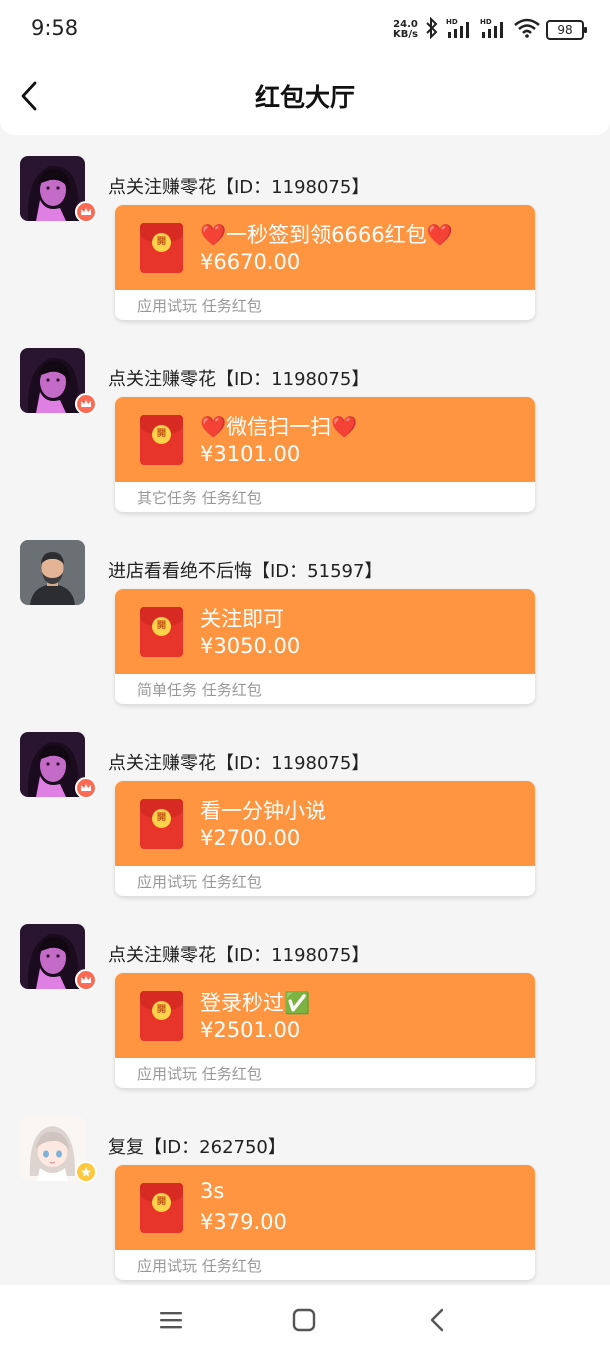 This screenshot has width=610, height=1356. I want to click on red-packet-title: 3s, so click(212, 1191).